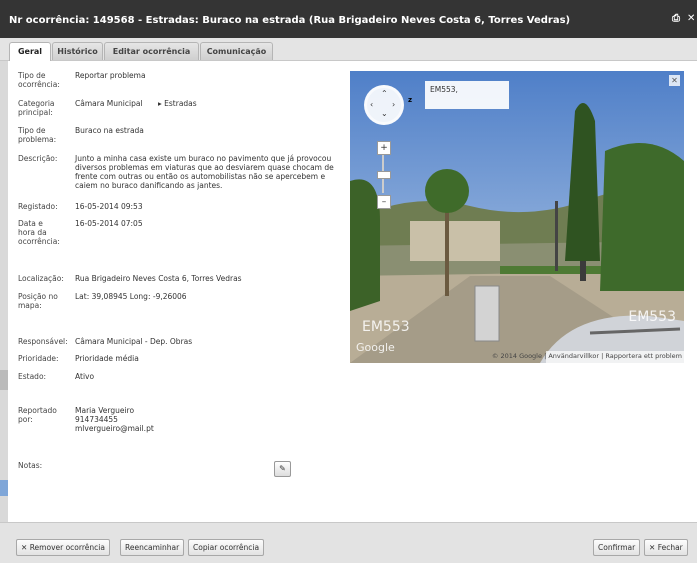 The width and height of the screenshot is (697, 563). Describe the element at coordinates (160, 103) in the screenshot. I see `caret-right-icon: ▸` at that location.